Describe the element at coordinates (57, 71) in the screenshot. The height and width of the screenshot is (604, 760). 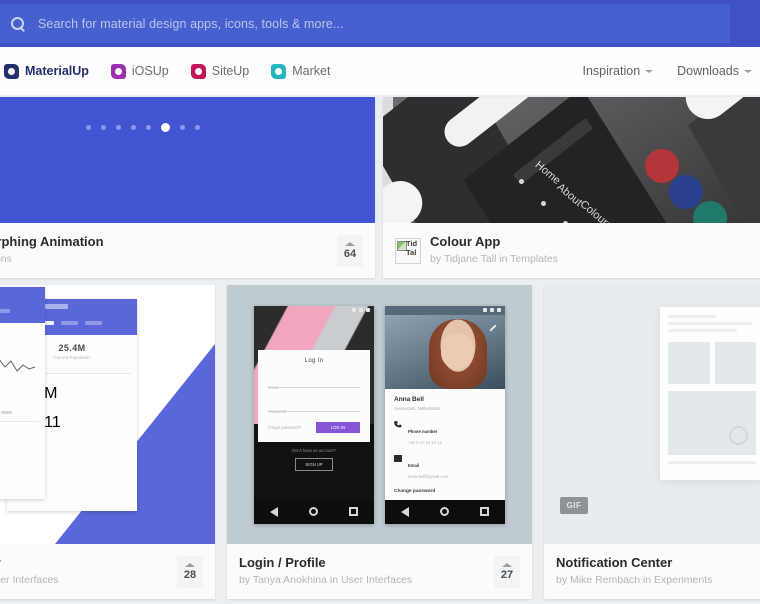
I see `nav-brand-label: MaterialUp` at that location.